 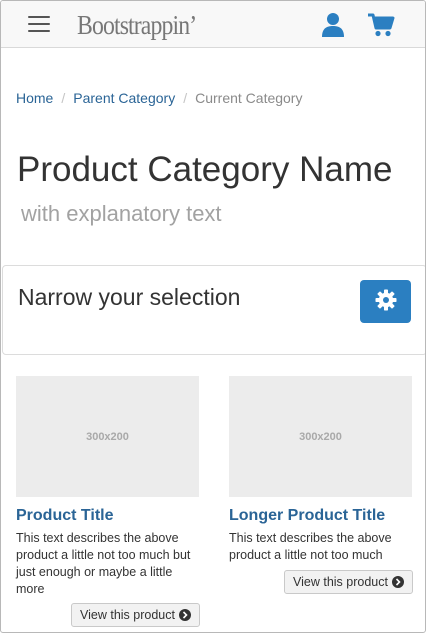 What do you see at coordinates (249, 98) in the screenshot?
I see `breadcrumb-current: Current Category` at bounding box center [249, 98].